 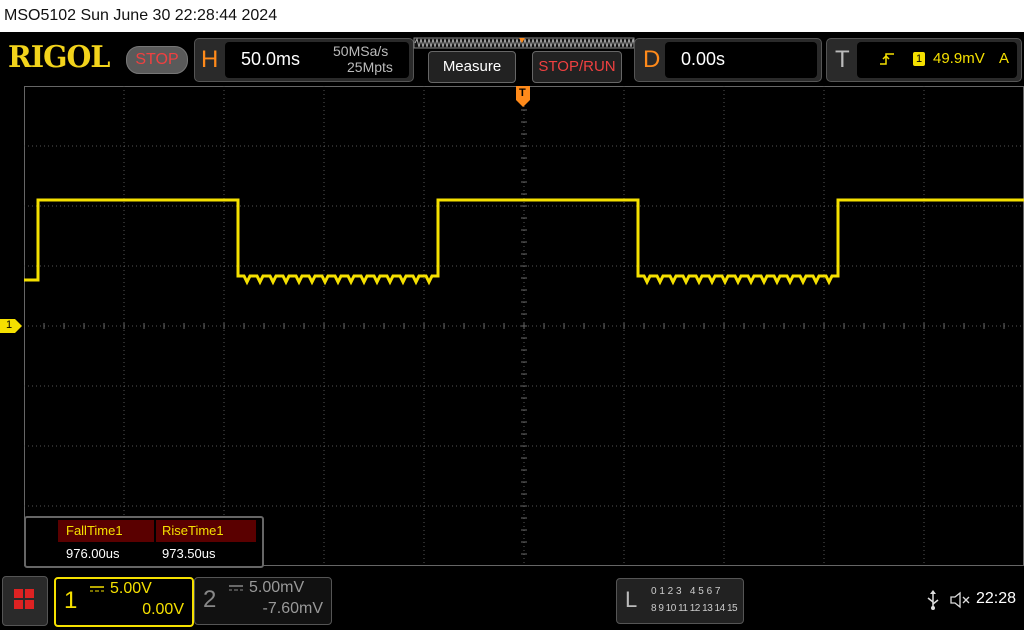 I want to click on channel1-panel: 1 5.00V 0.00V, so click(x=124, y=602).